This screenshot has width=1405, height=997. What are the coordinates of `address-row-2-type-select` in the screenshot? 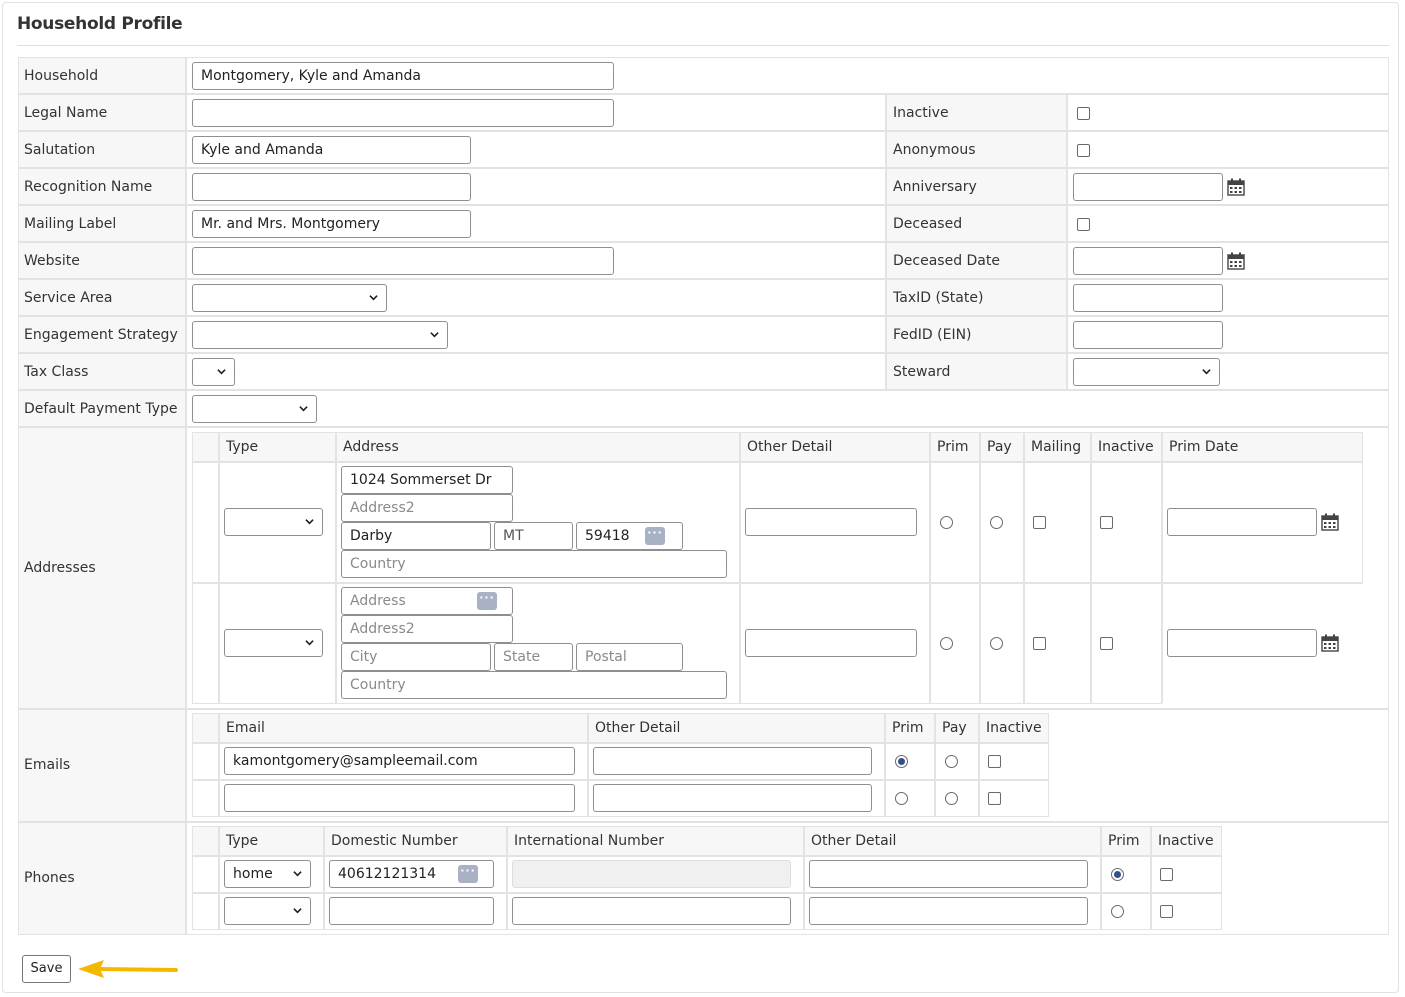 It's located at (273, 643).